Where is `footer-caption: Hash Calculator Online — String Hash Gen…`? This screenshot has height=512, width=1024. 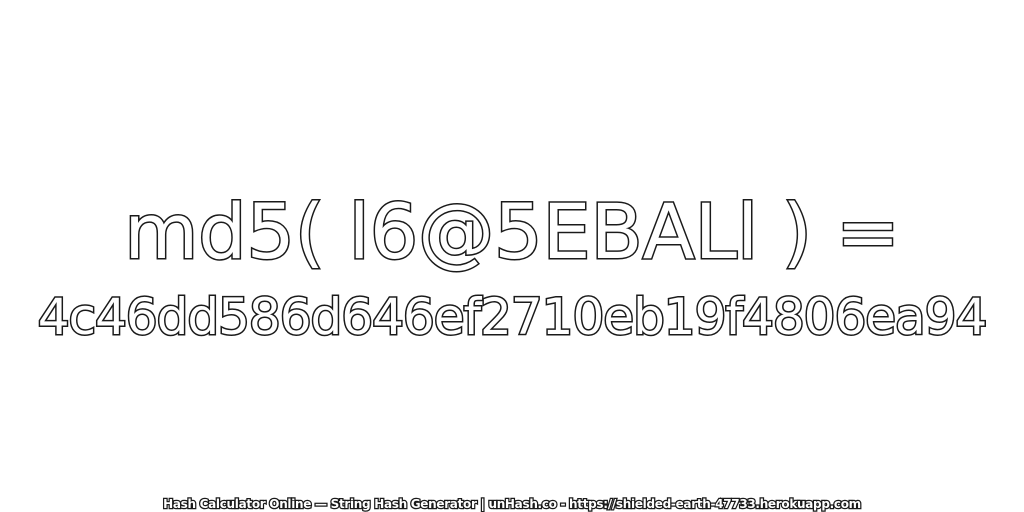 footer-caption: Hash Calculator Online — String Hash Gen… is located at coordinates (512, 504).